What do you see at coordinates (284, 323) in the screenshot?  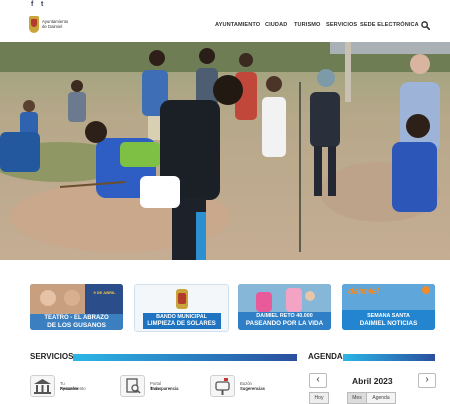 I see `tile-title-line2: PASEANDO POR LA VIDA` at bounding box center [284, 323].